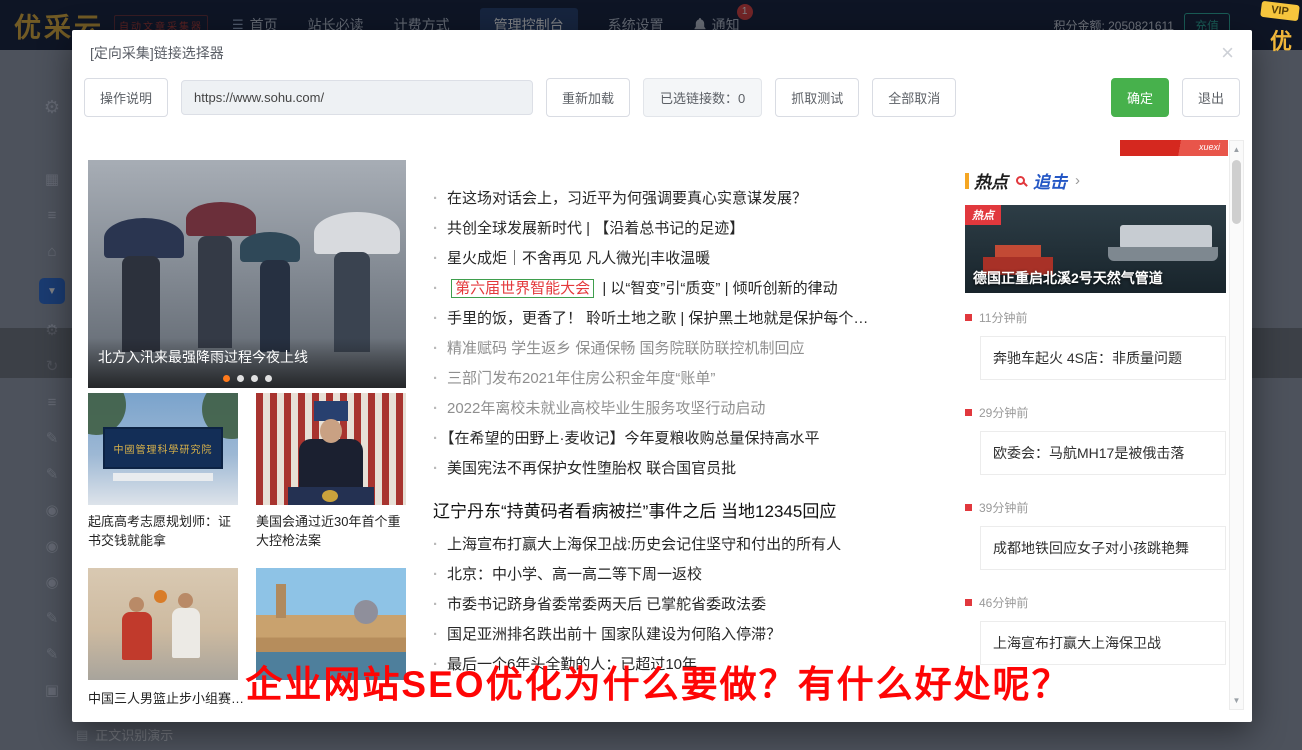  I want to click on news-headline: 2022年离校未就业高校毕业生服务攻坚行动启动, so click(695, 409).